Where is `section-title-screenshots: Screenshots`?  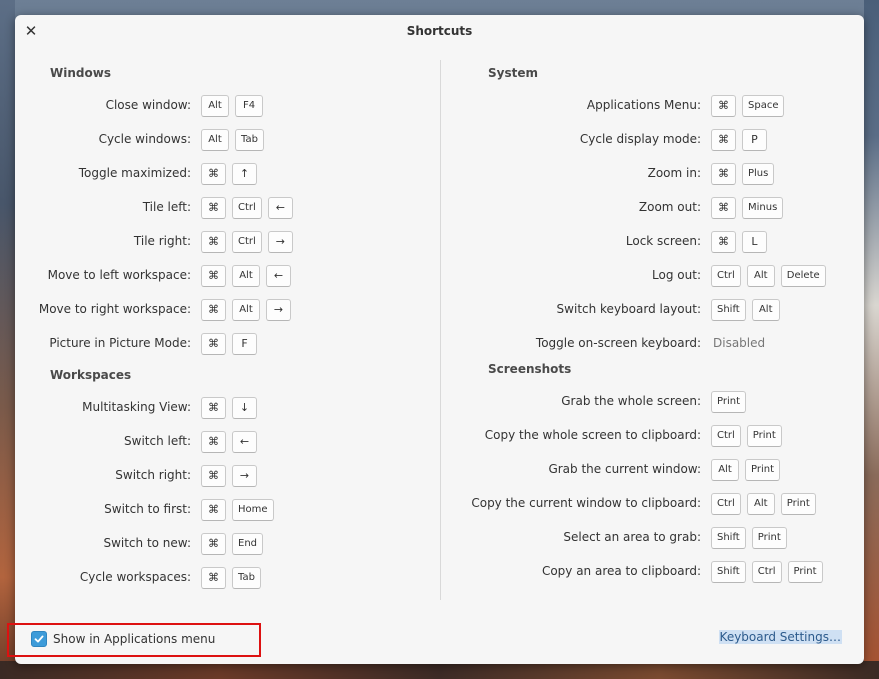
section-title-screenshots: Screenshots is located at coordinates (530, 369).